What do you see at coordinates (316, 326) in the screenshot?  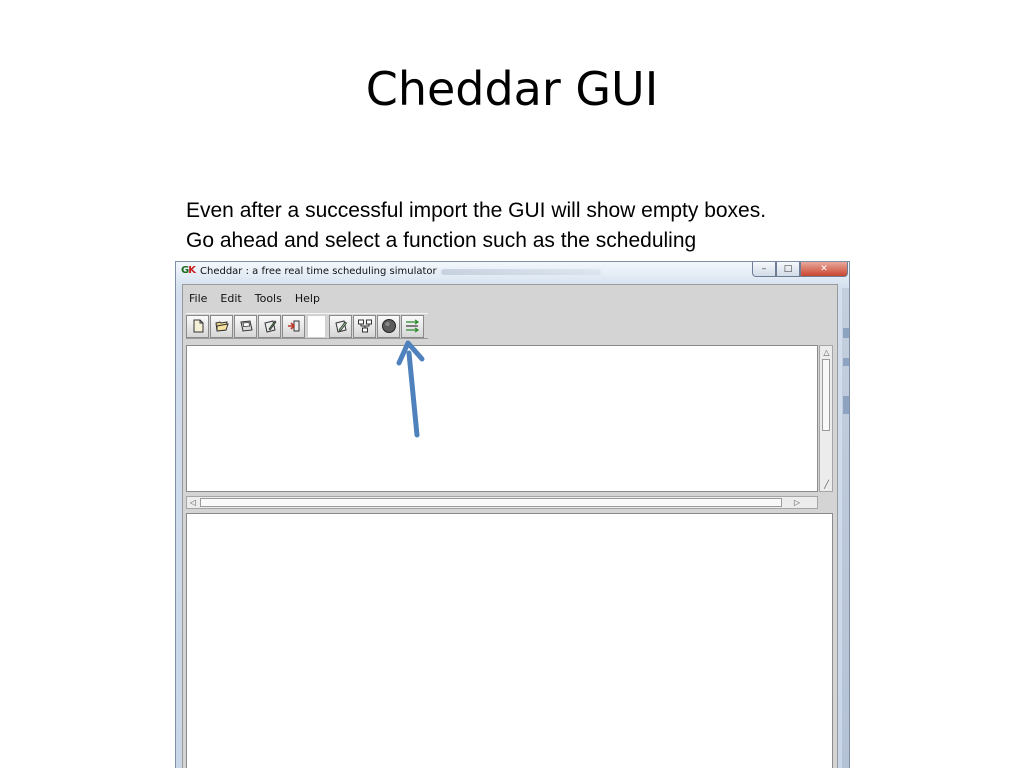 I see `toolbar-blank-slot` at bounding box center [316, 326].